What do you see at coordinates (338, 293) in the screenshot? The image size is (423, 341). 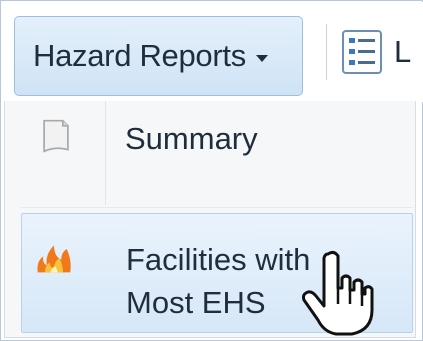 I see `hand-pointer-cursor-icon` at bounding box center [338, 293].